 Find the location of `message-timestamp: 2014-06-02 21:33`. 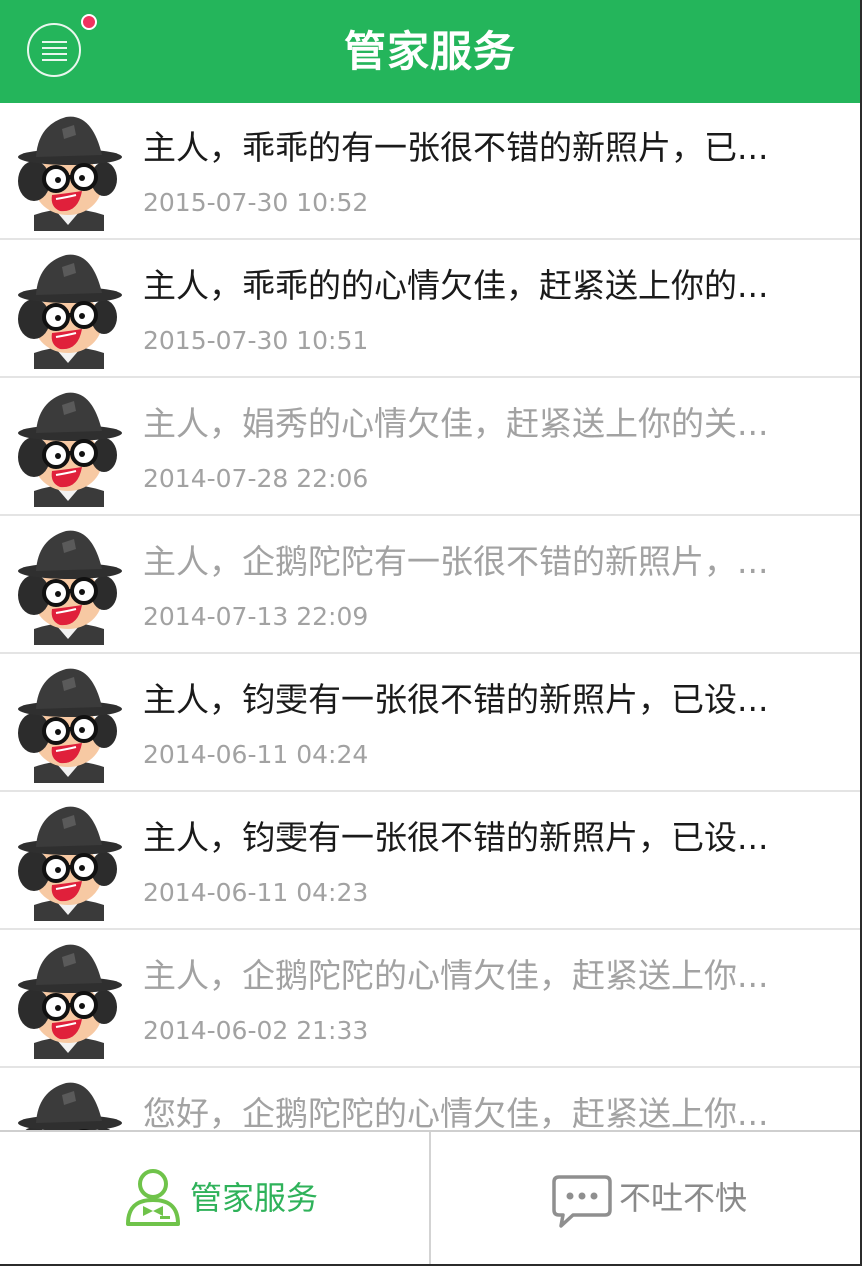

message-timestamp: 2014-06-02 21:33 is located at coordinates (256, 1030).